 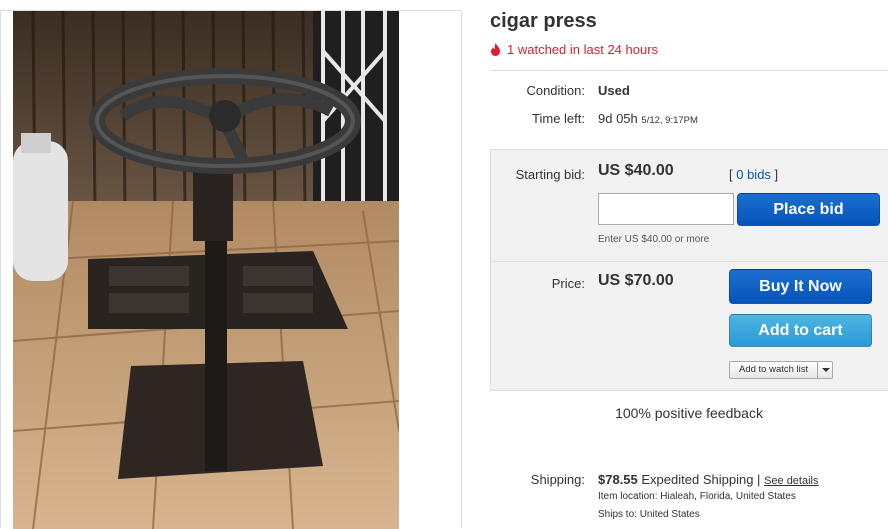 What do you see at coordinates (800, 286) in the screenshot?
I see `buy-it-now-button: Buy It Now` at bounding box center [800, 286].